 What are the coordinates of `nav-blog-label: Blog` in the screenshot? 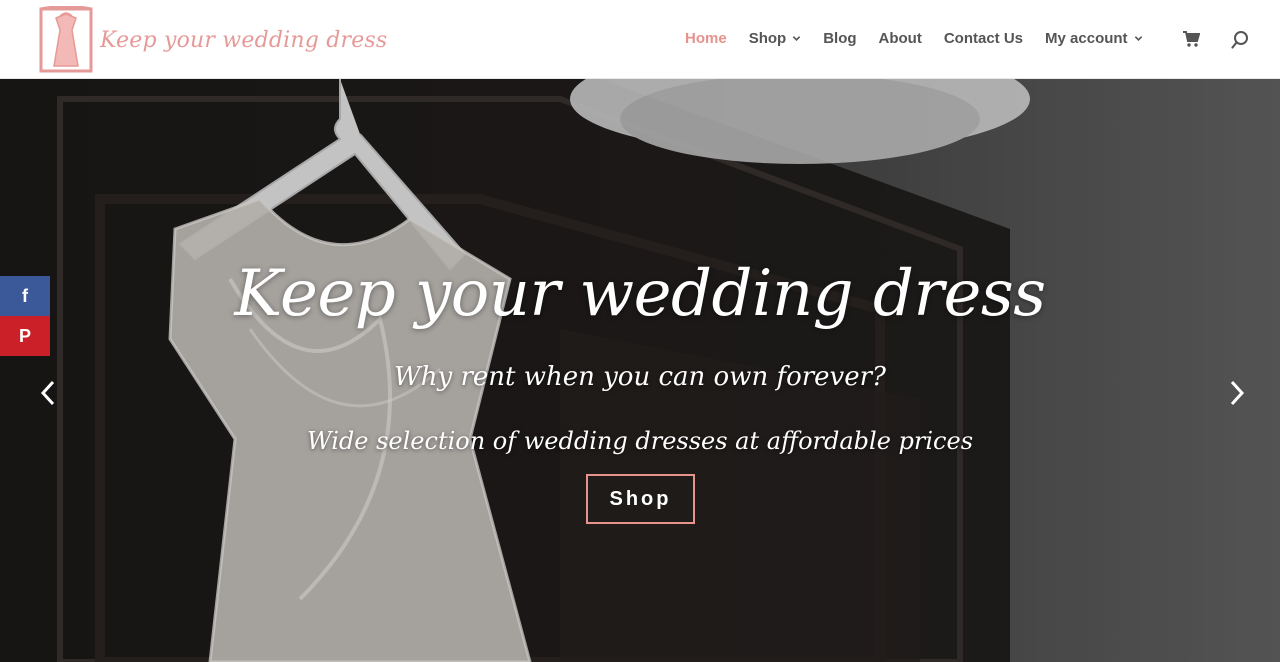 It's located at (840, 38).